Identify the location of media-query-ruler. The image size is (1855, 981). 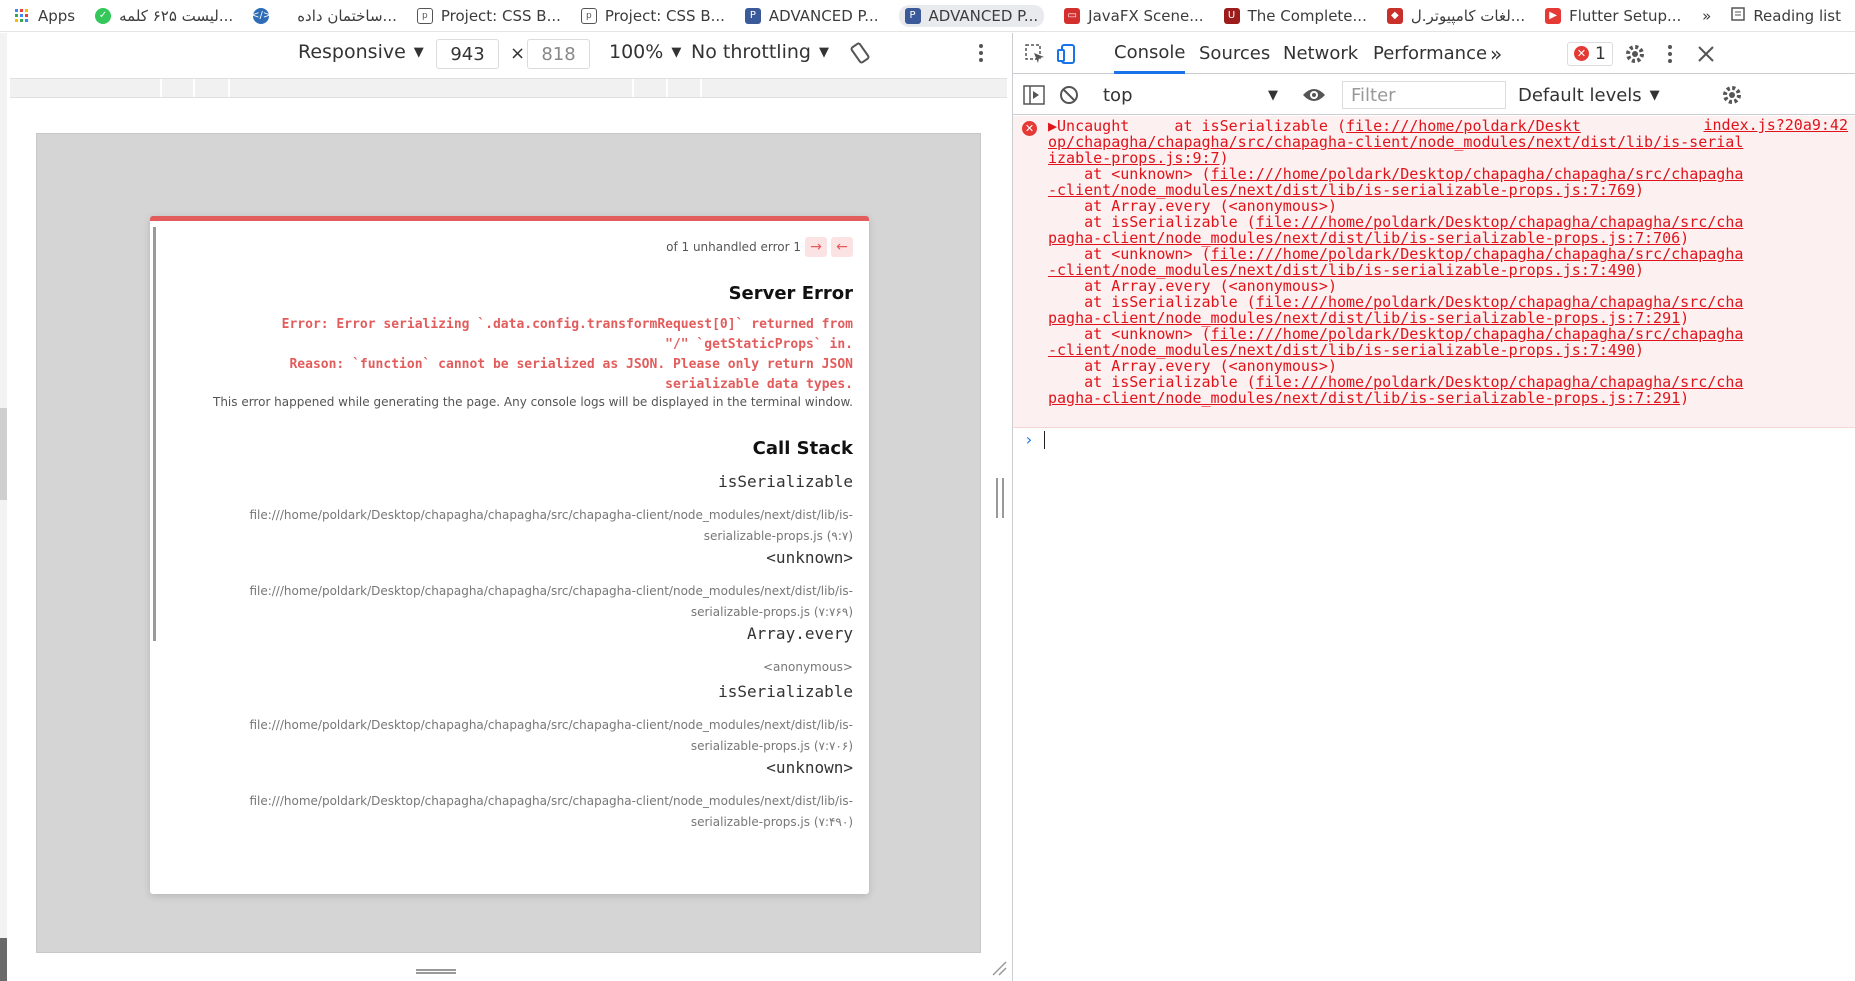
(508, 88).